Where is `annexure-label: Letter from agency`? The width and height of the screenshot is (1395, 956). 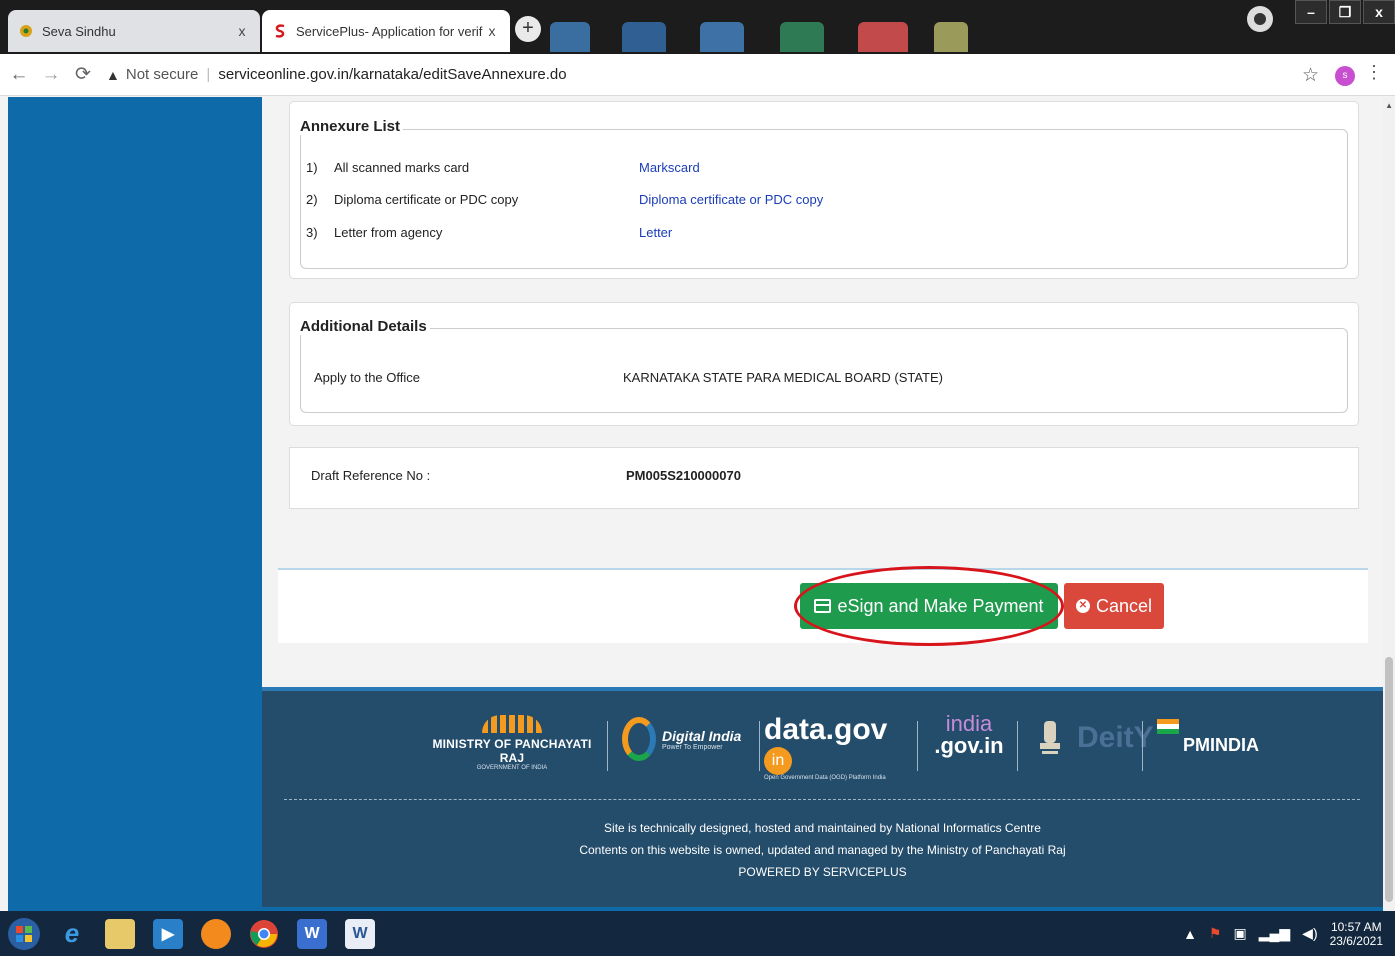 annexure-label: Letter from agency is located at coordinates (388, 232).